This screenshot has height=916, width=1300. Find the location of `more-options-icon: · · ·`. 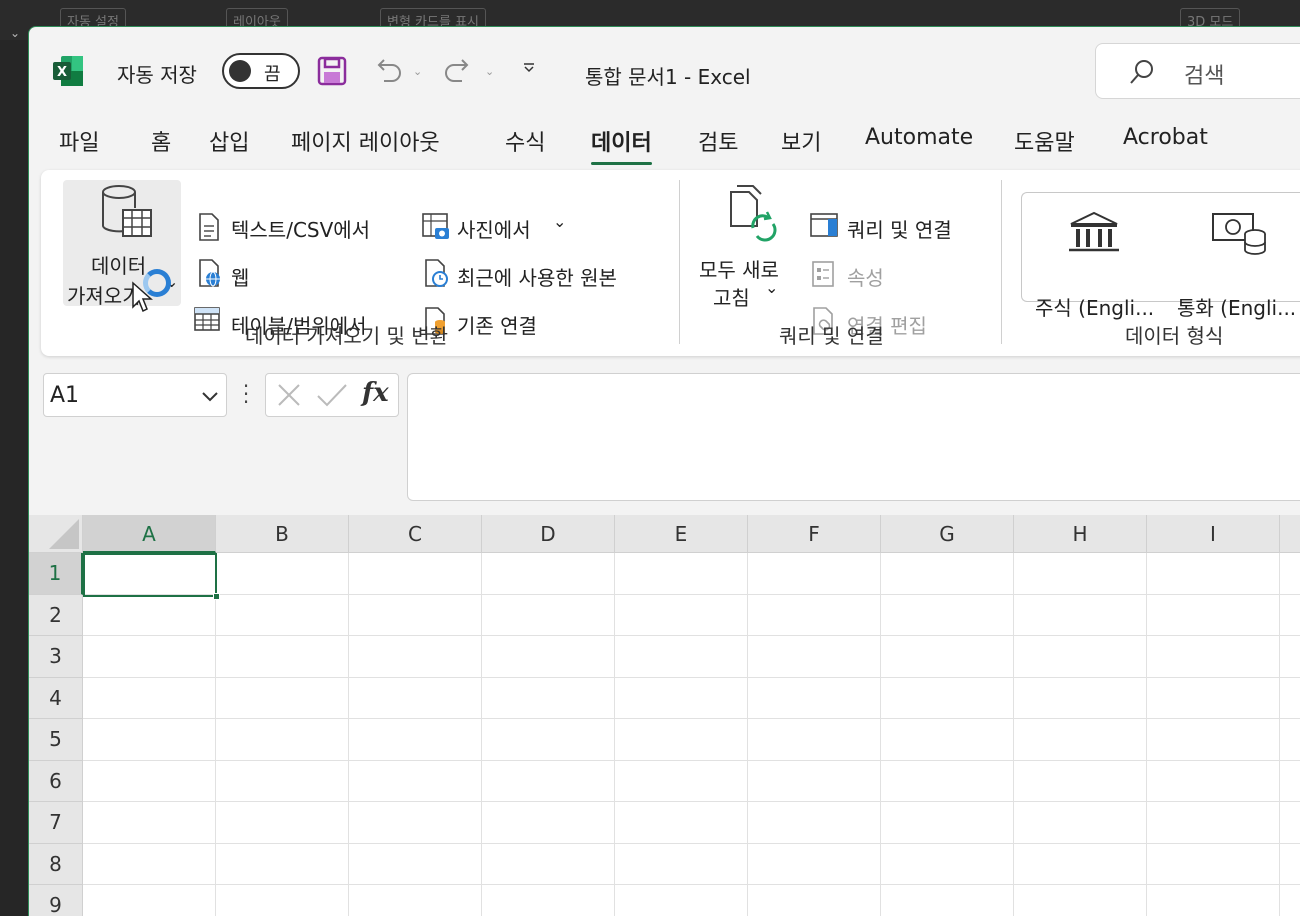

more-options-icon: · · · is located at coordinates (246, 394).